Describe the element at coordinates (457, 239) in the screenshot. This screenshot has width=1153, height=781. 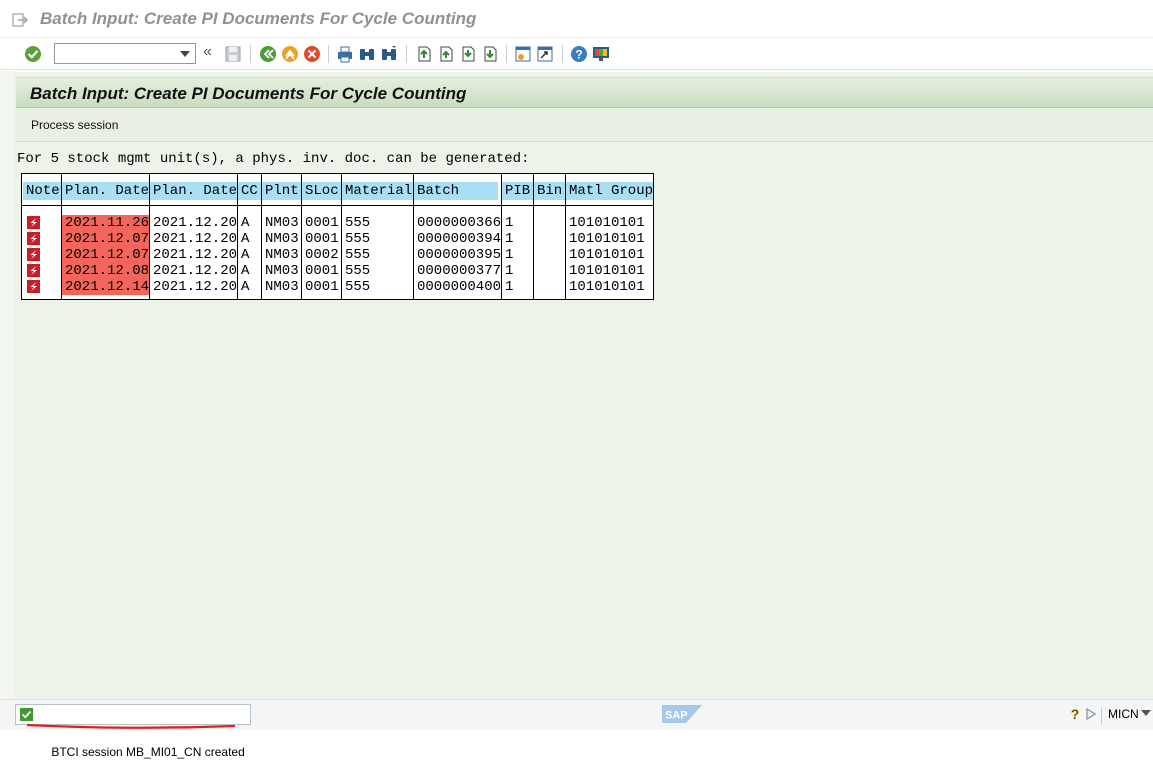
I see `batch-cell: 0000000394` at that location.